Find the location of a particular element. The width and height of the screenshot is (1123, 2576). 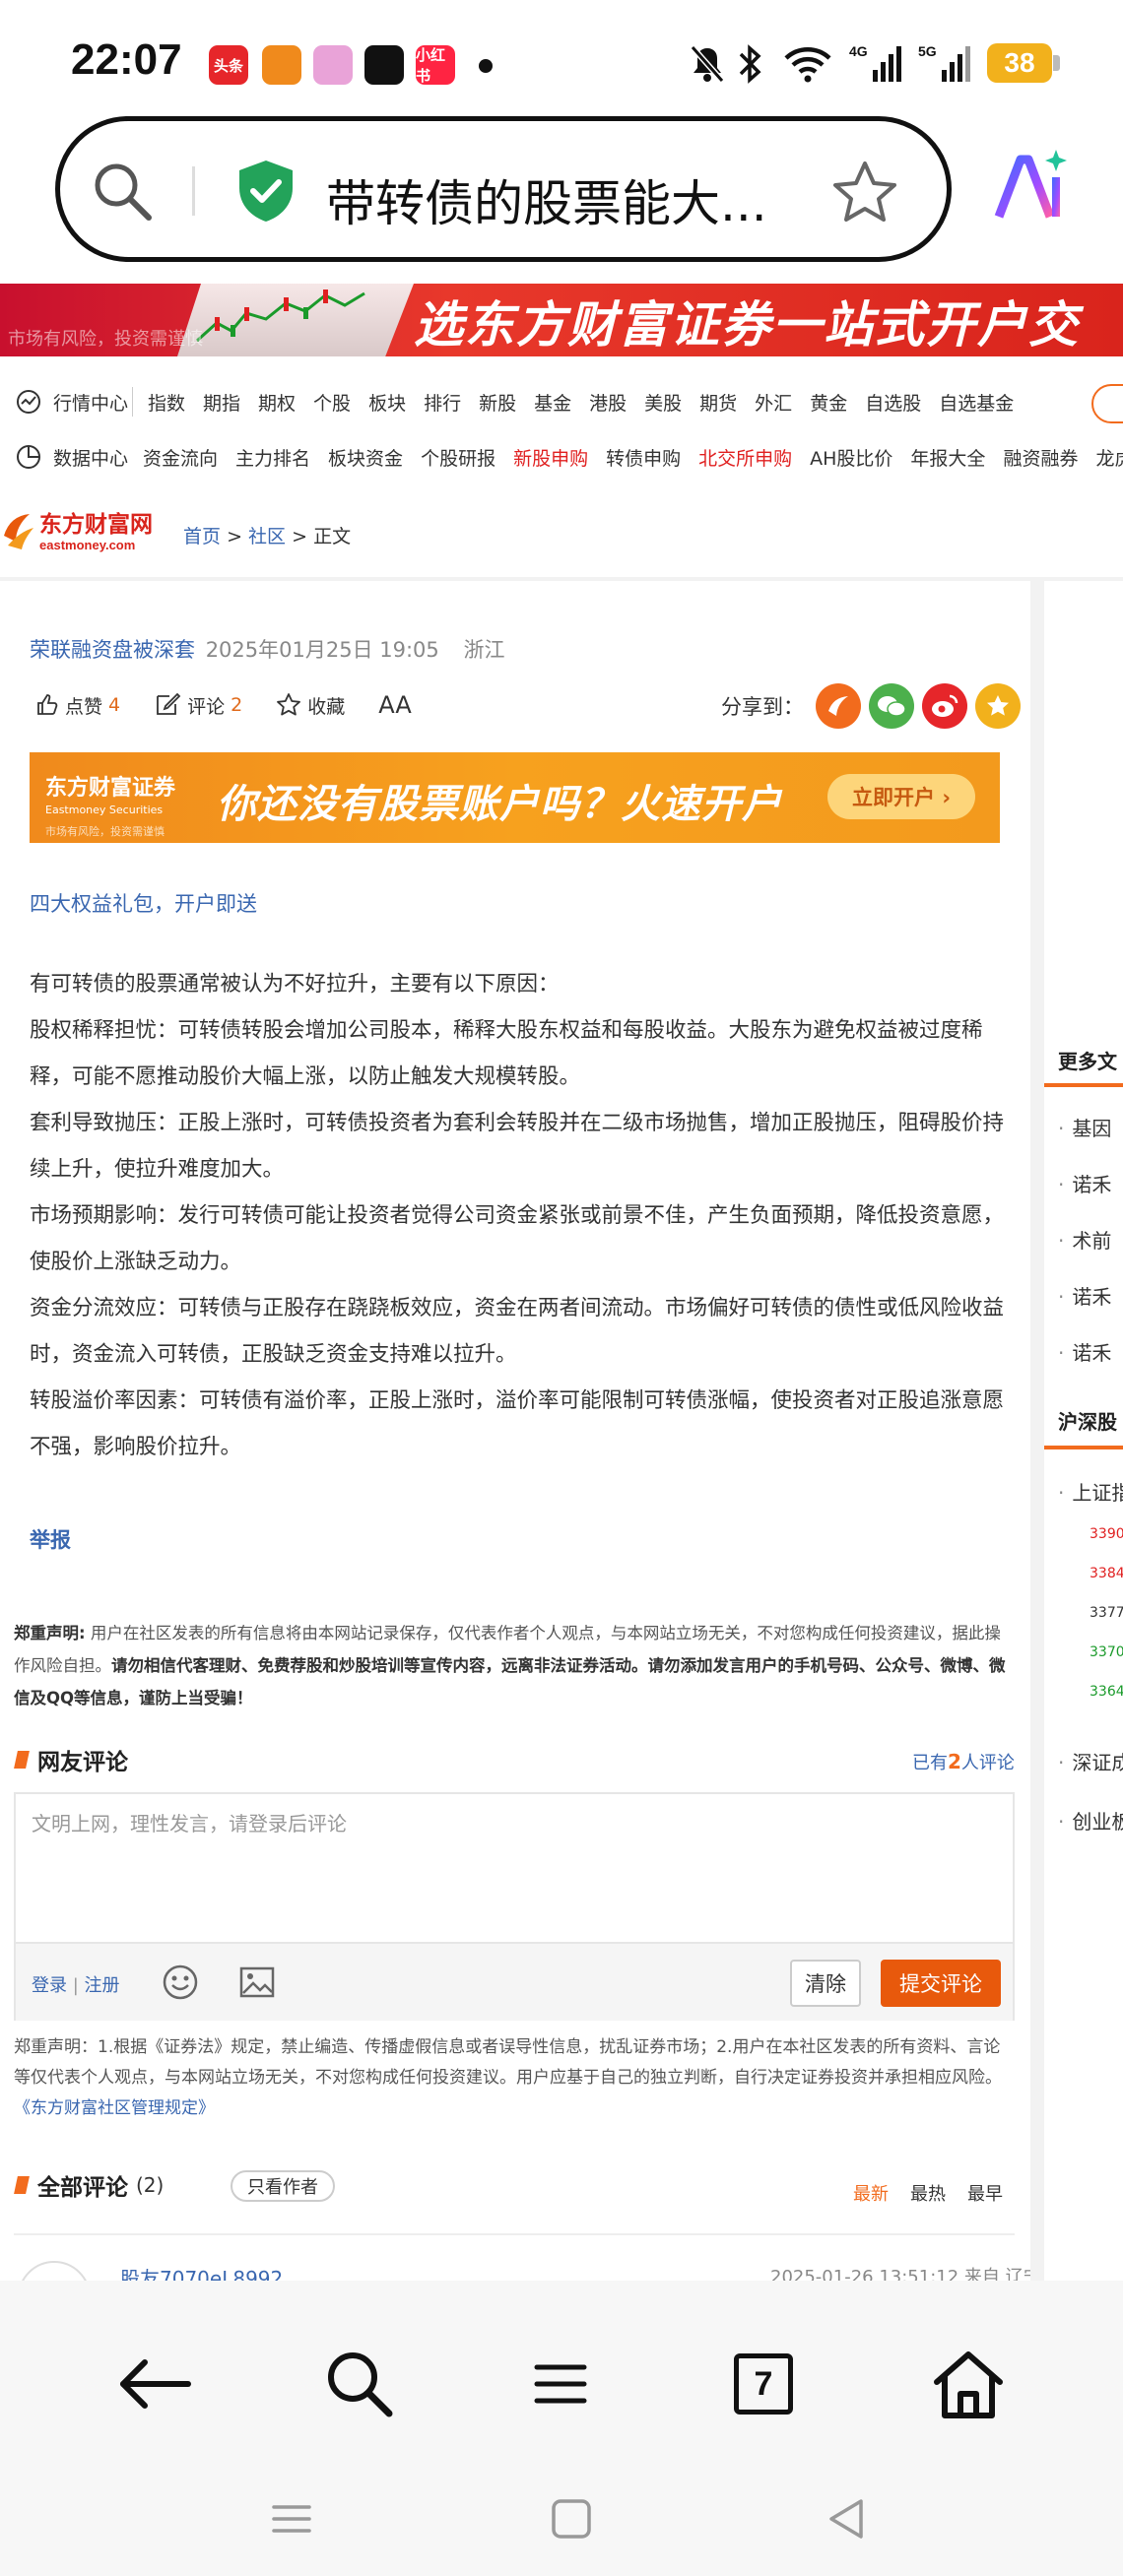

market-nav-item: 外汇 is located at coordinates (773, 402).